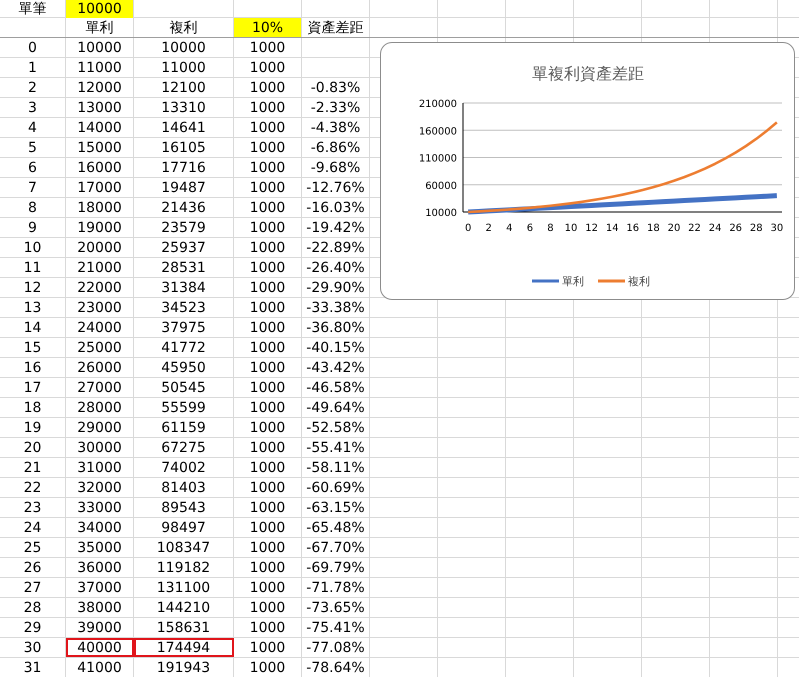  Describe the element at coordinates (437, 132) in the screenshot. I see `axis-label: 160000` at that location.